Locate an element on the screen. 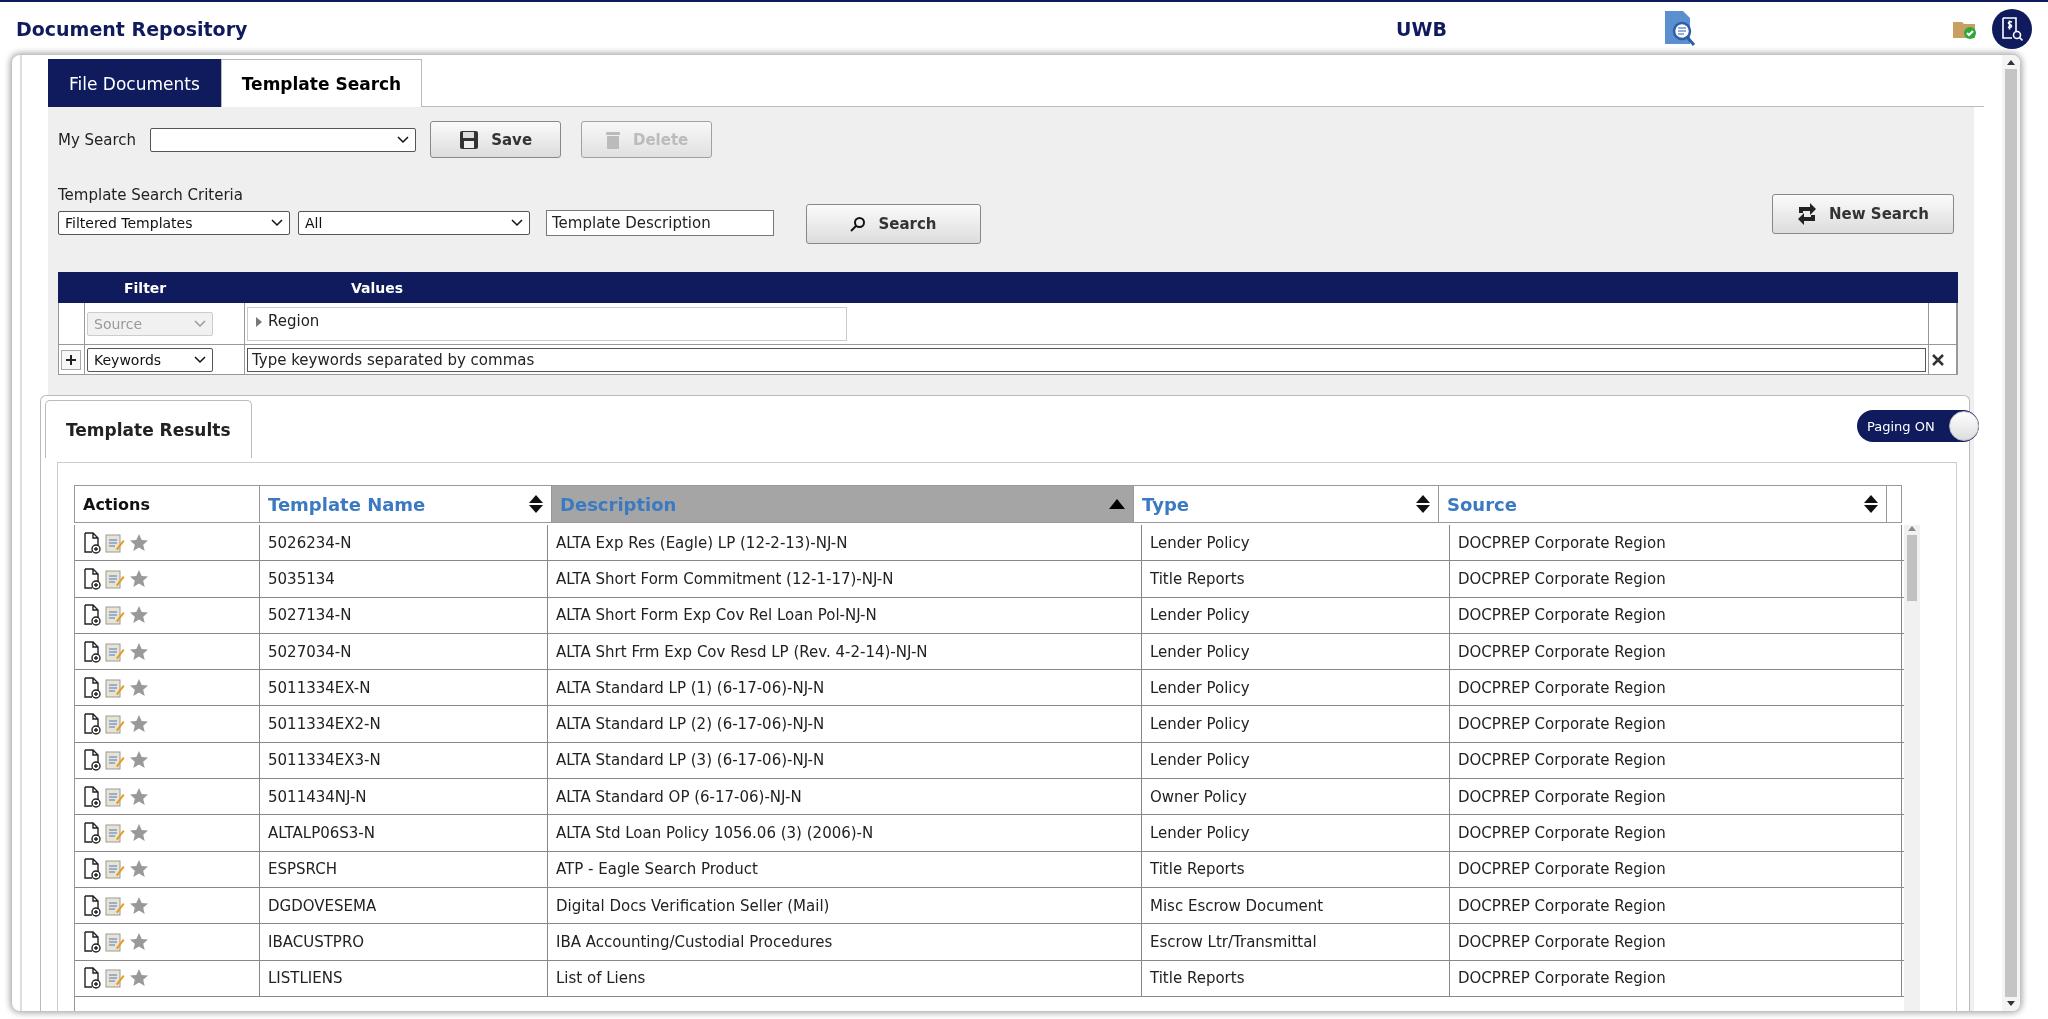  table-cell: 5011334EX2-N is located at coordinates (404, 724).